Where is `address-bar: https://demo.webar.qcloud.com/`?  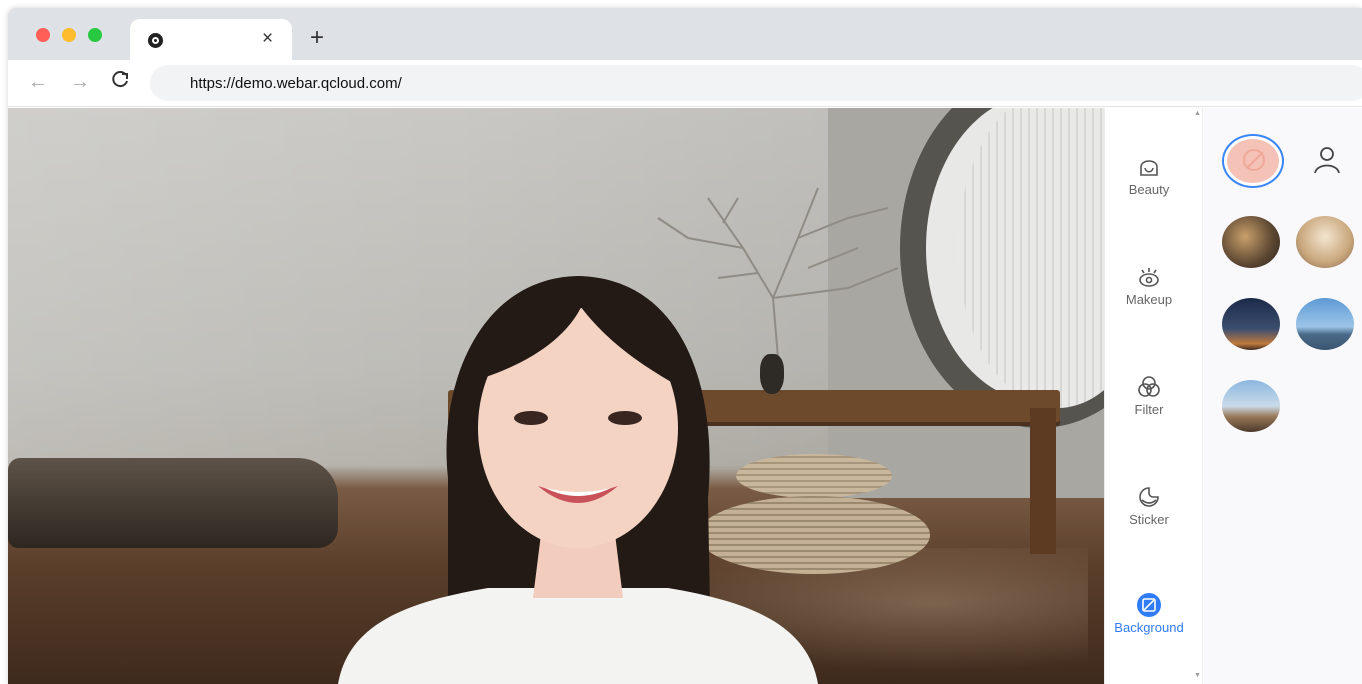 address-bar: https://demo.webar.qcloud.com/ is located at coordinates (756, 83).